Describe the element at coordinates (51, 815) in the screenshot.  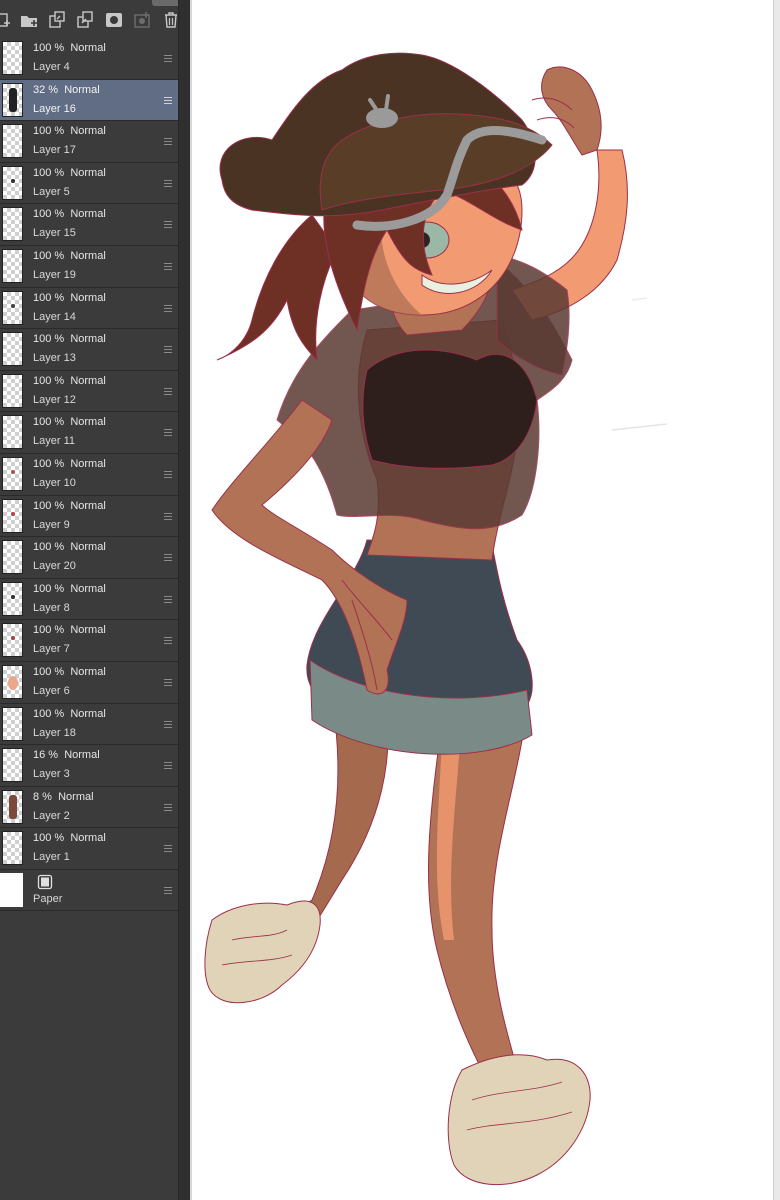
I see `layer-name: Layer 2` at that location.